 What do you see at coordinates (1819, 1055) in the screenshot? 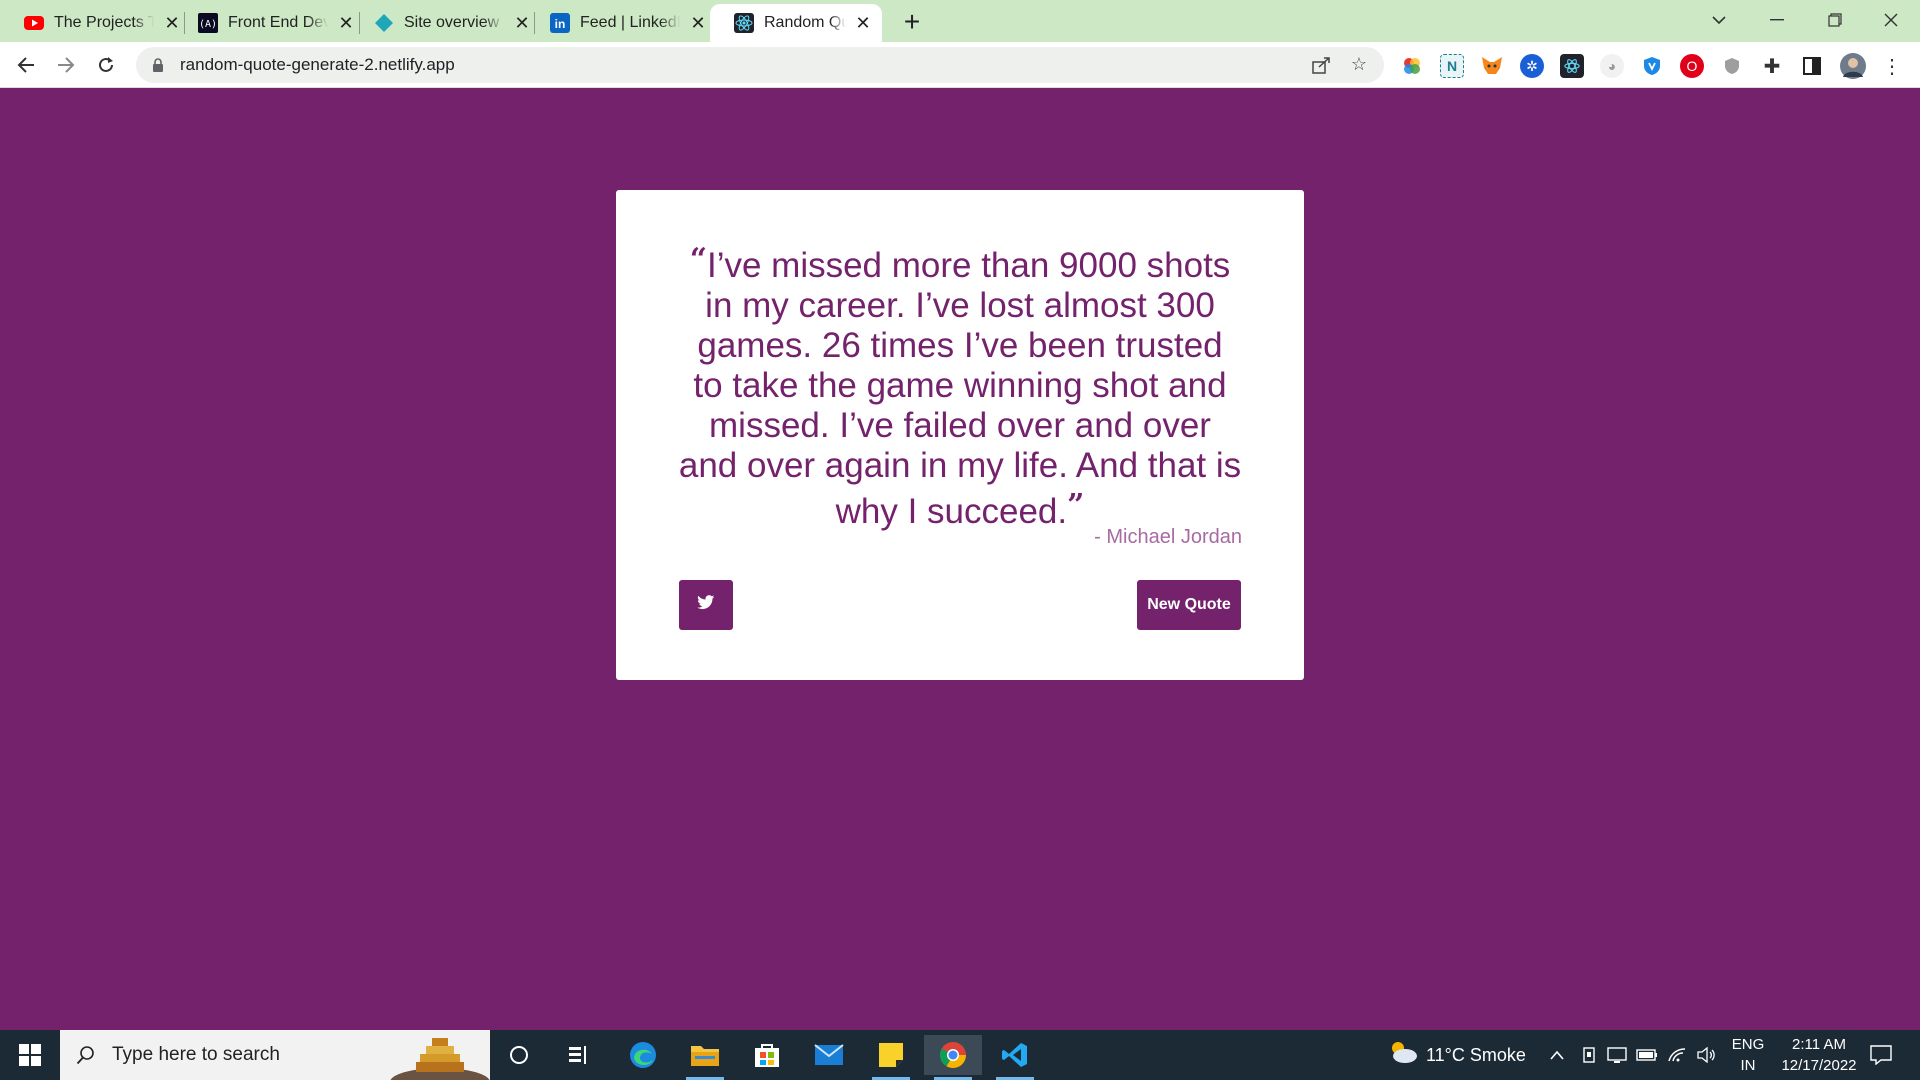
I see `clock: 2:11 AM 12/17/2022` at bounding box center [1819, 1055].